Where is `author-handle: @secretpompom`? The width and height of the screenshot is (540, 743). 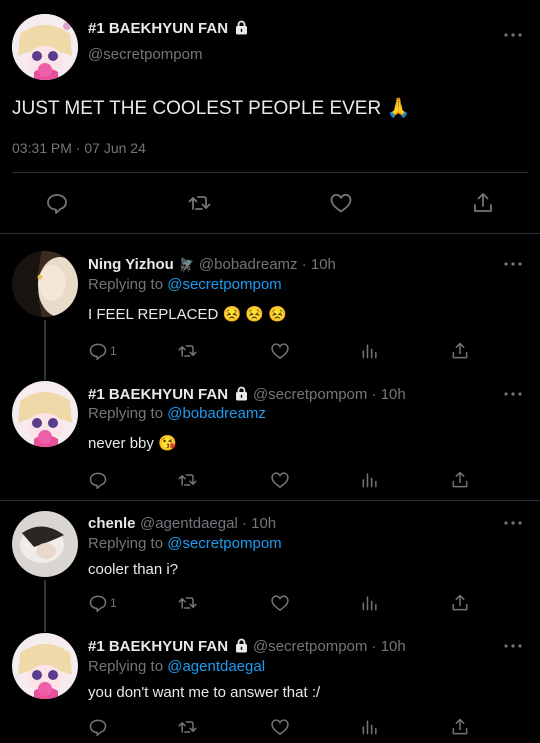
author-handle: @secretpompom is located at coordinates (145, 54).